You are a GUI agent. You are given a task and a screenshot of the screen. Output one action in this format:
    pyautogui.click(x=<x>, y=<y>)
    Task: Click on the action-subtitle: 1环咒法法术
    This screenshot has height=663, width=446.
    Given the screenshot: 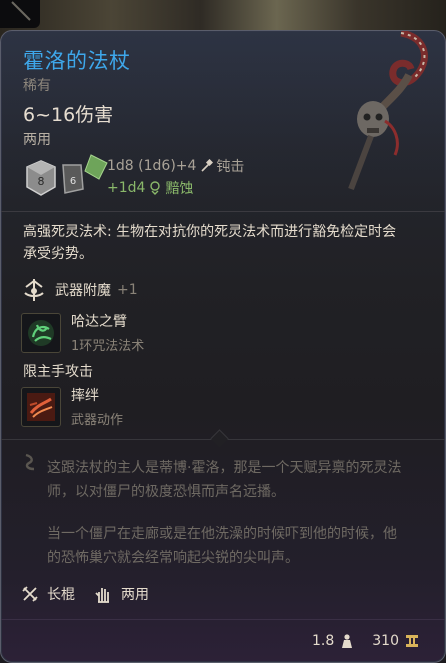 What is the action you would take?
    pyautogui.click(x=108, y=346)
    